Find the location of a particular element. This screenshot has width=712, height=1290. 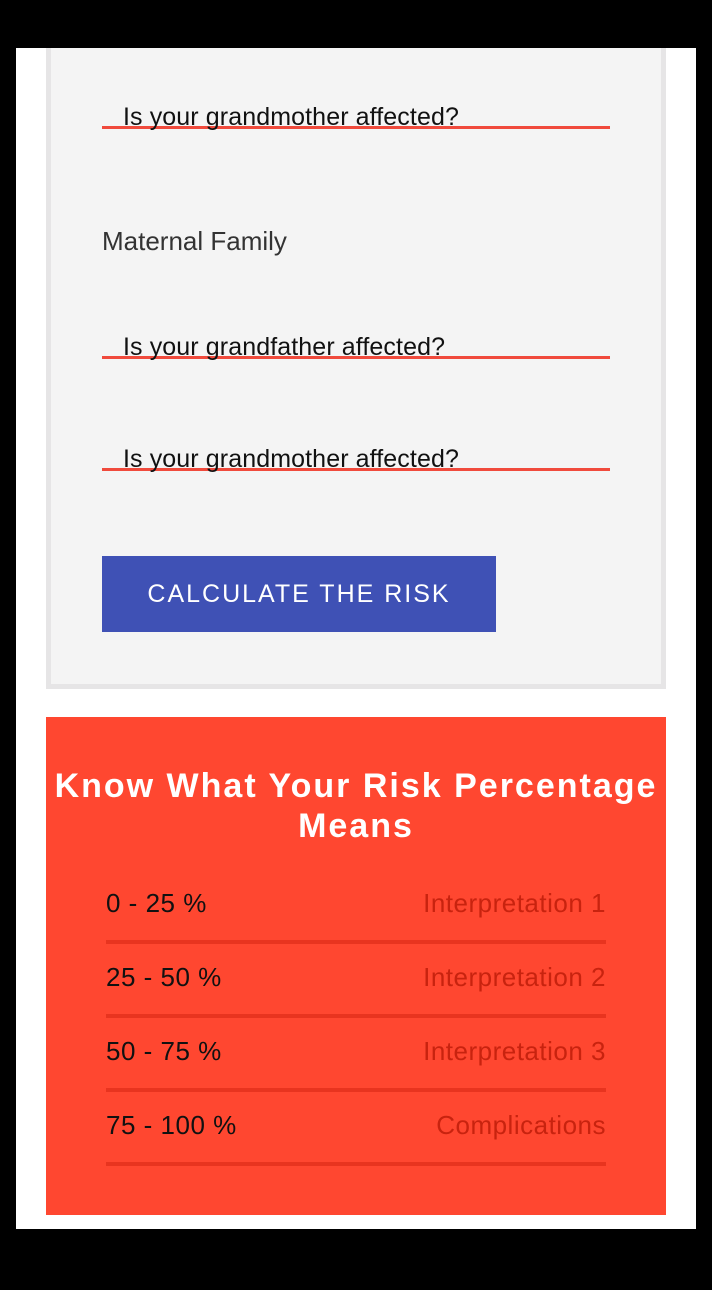

maternal-grandfather-field: Is your grandfather affected? is located at coordinates (356, 338).